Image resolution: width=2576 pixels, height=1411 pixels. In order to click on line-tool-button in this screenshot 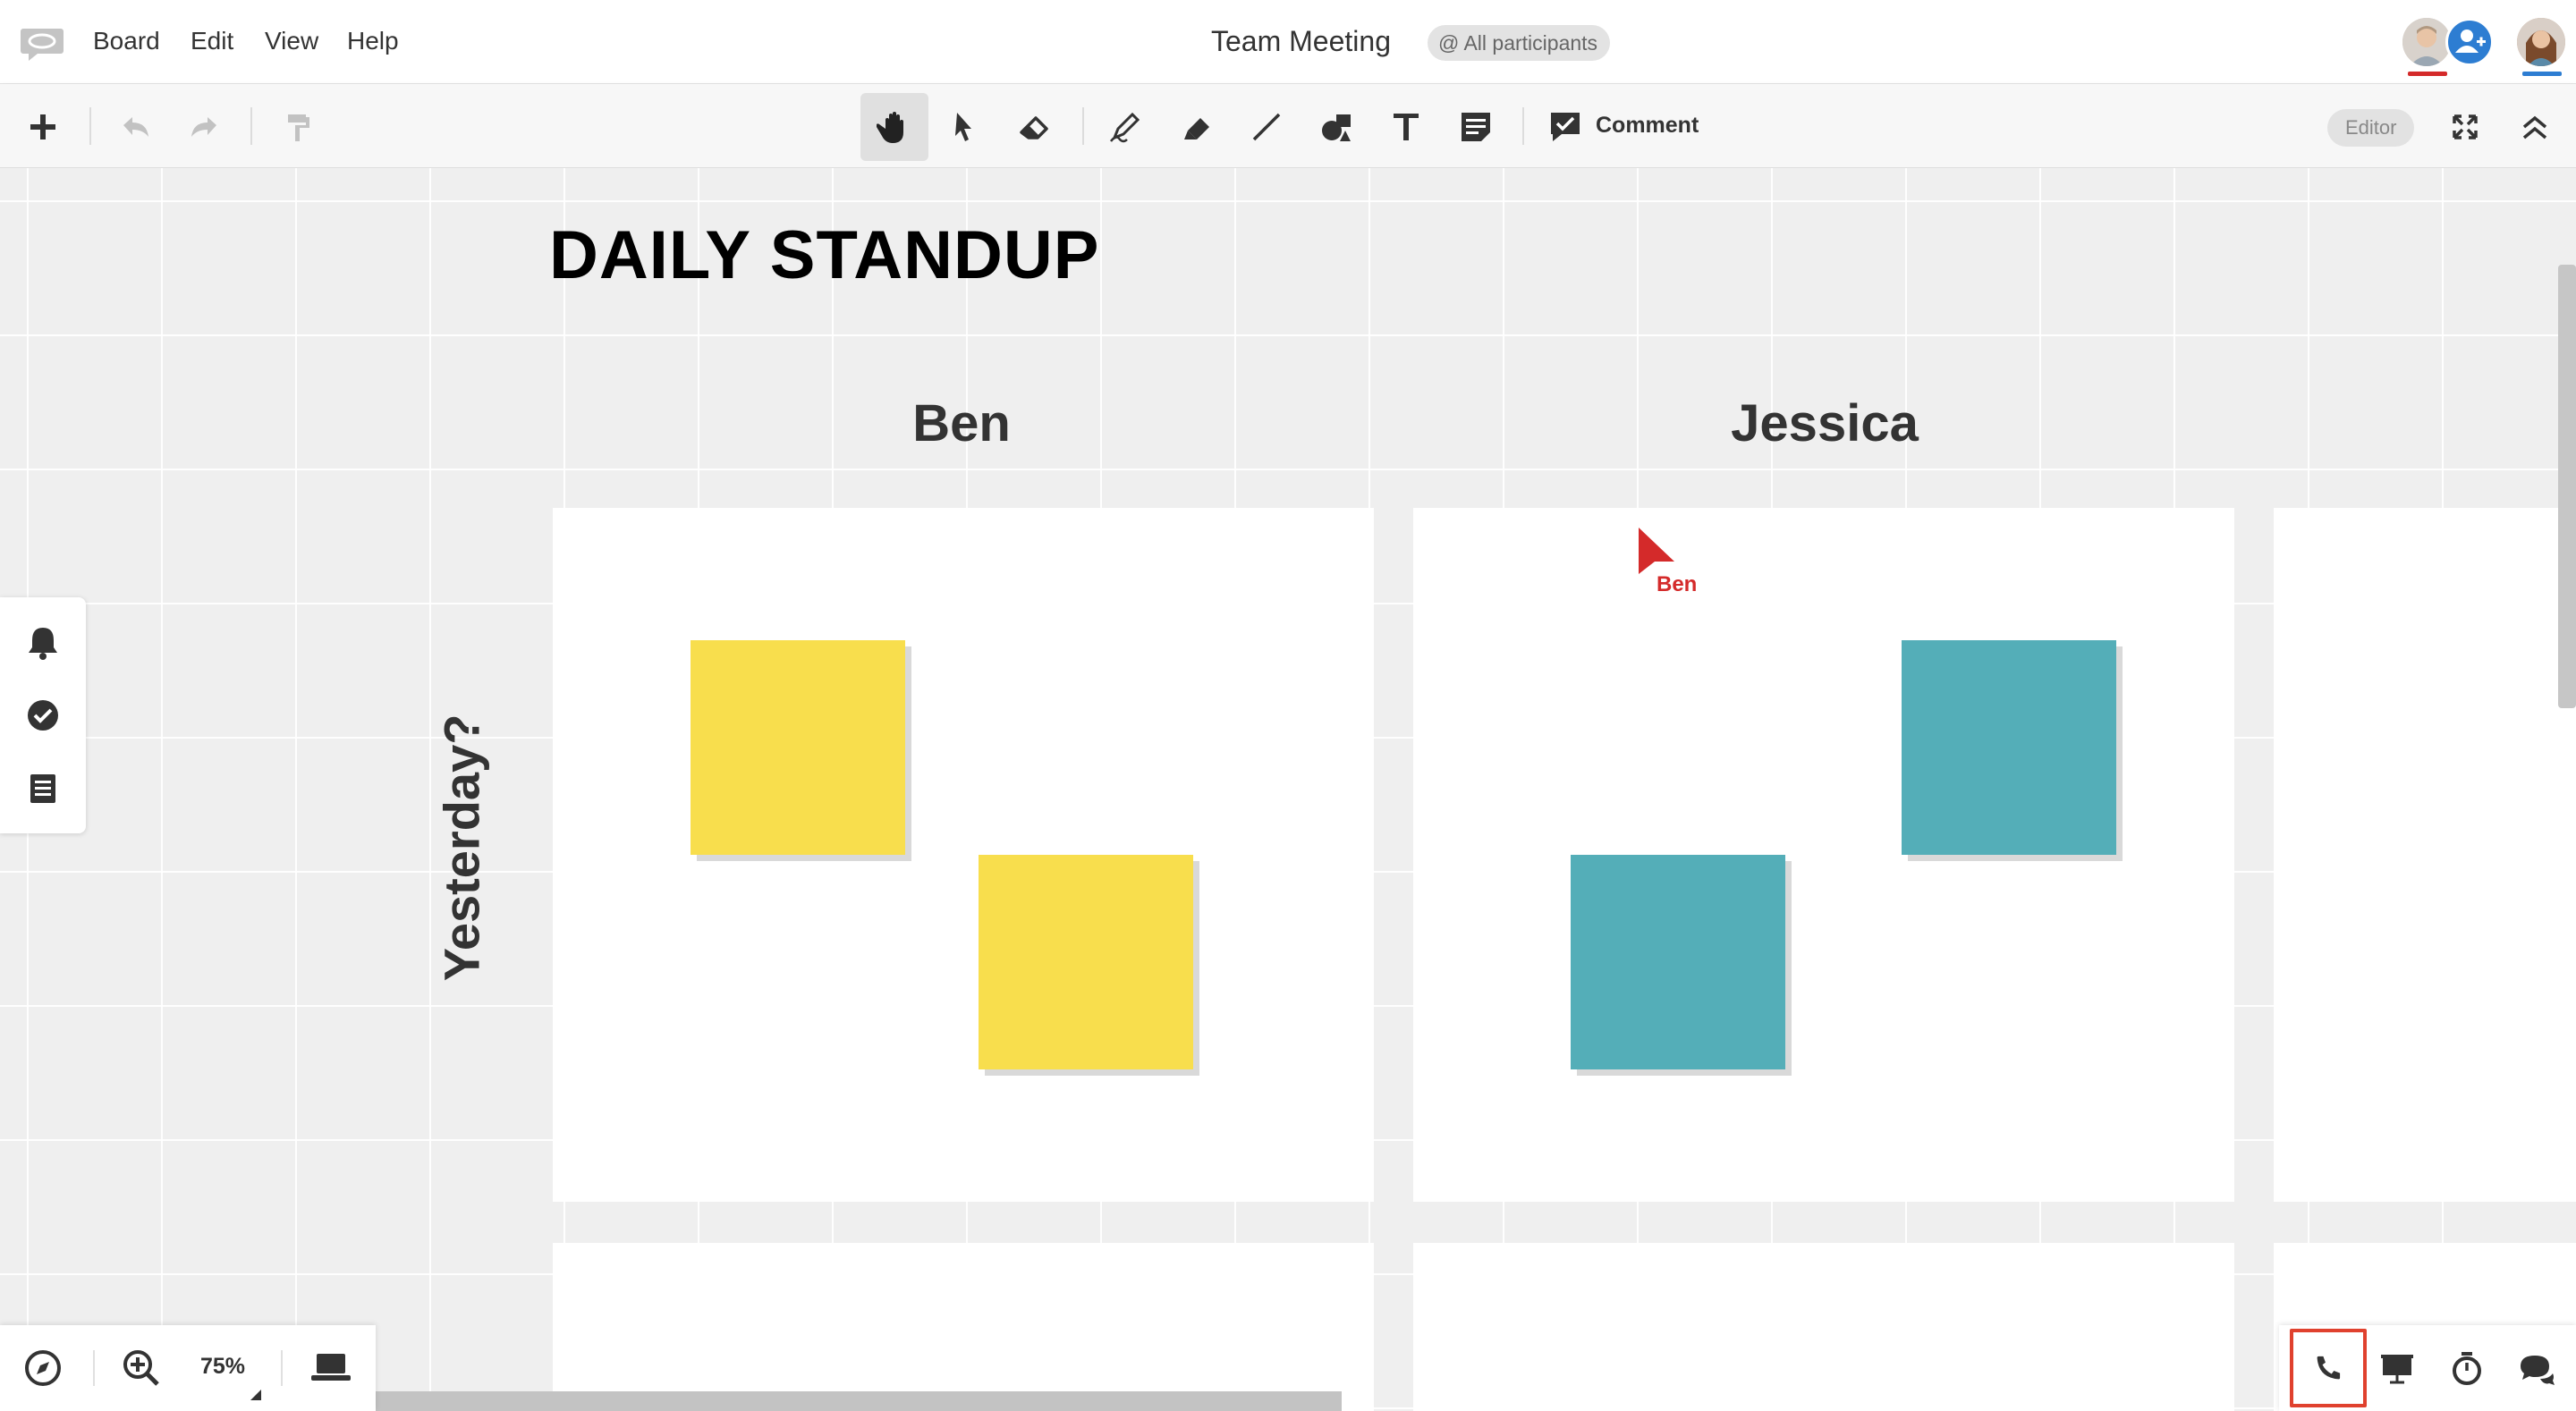, I will do `click(1267, 127)`.